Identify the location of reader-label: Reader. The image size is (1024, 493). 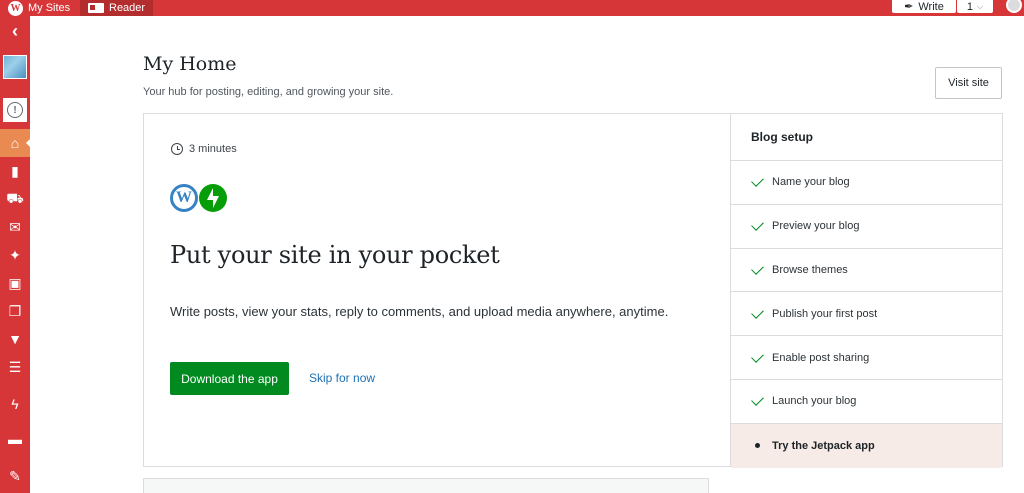
(127, 8).